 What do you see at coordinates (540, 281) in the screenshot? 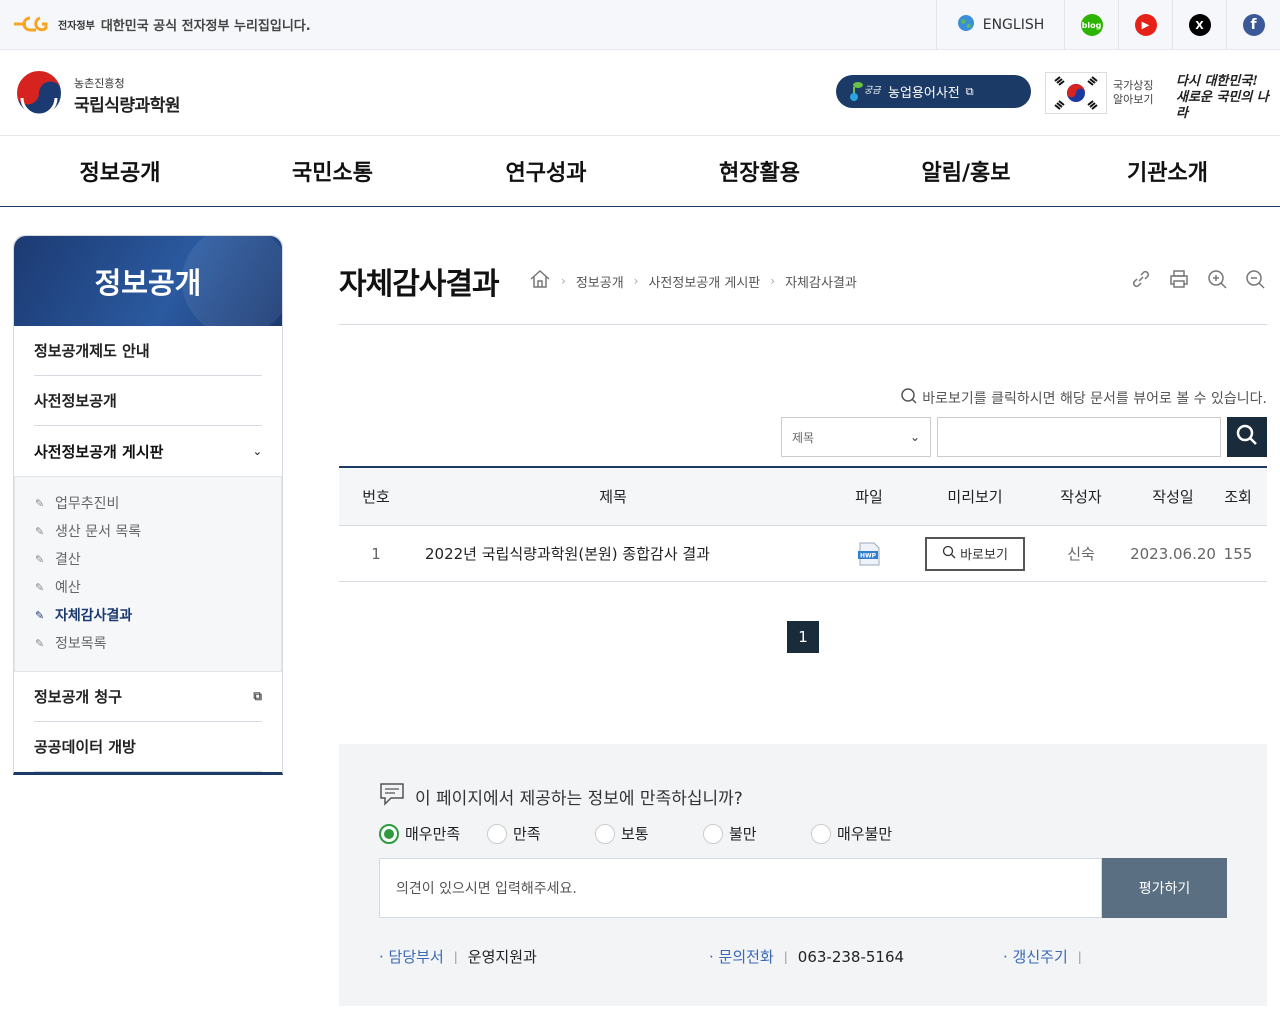
I see `home-icon` at bounding box center [540, 281].